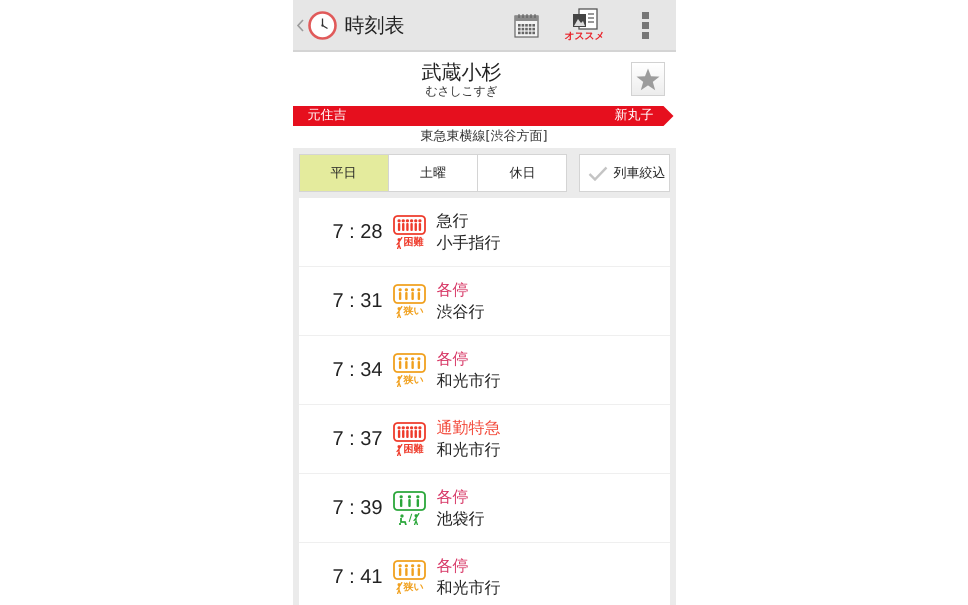 The height and width of the screenshot is (605, 968). Describe the element at coordinates (624, 173) in the screenshot. I see `train-filter-button: 列車絞込` at that location.